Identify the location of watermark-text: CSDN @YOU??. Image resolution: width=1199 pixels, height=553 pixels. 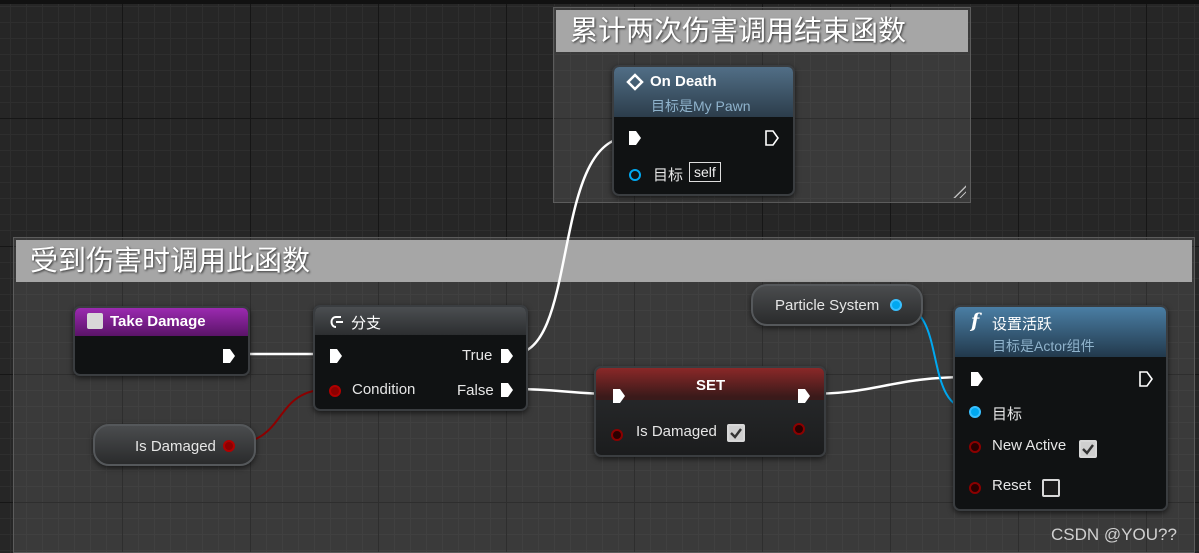
(1114, 534).